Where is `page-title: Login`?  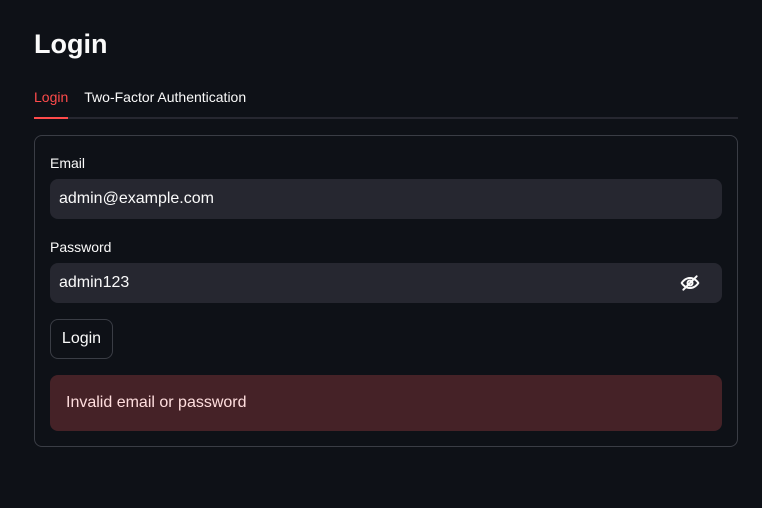
page-title: Login is located at coordinates (71, 44).